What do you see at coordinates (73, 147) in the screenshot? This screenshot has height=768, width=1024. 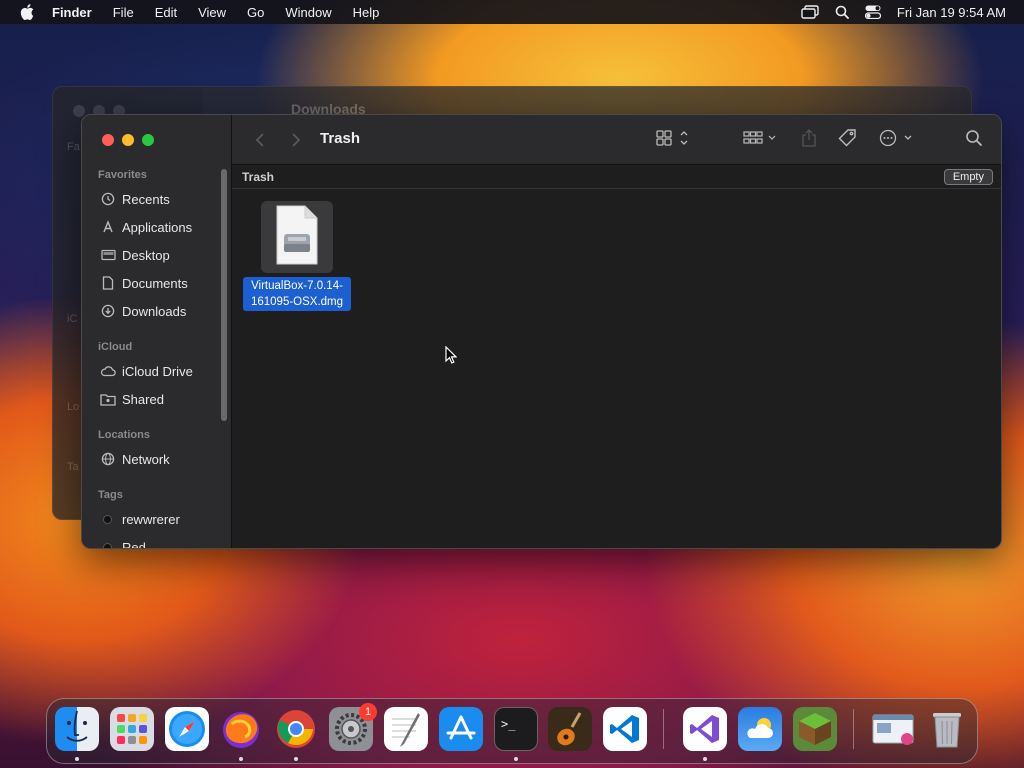 I see `background-sidebar-label: Fa` at bounding box center [73, 147].